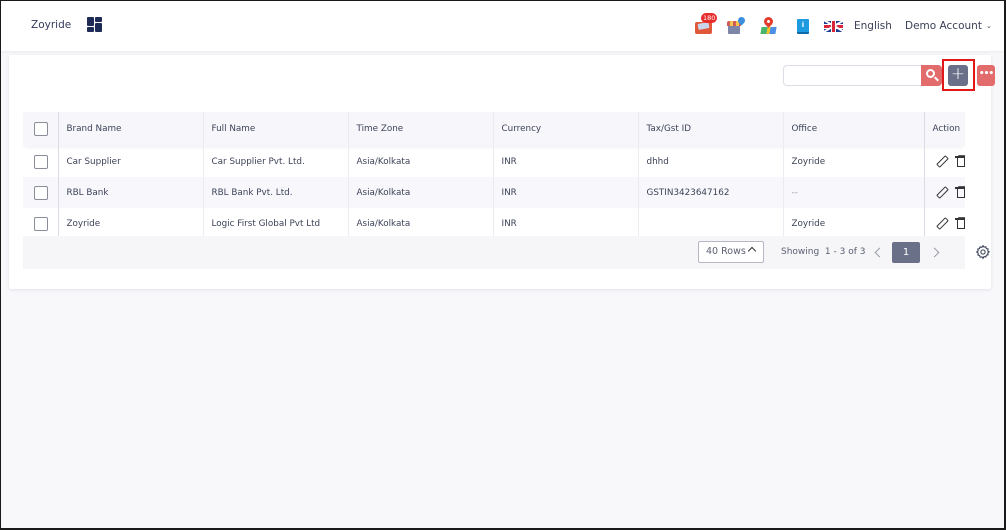 The image size is (1006, 530). Describe the element at coordinates (275, 161) in the screenshot. I see `cell-full-name: Car Supplier Pvt. Ltd.` at that location.